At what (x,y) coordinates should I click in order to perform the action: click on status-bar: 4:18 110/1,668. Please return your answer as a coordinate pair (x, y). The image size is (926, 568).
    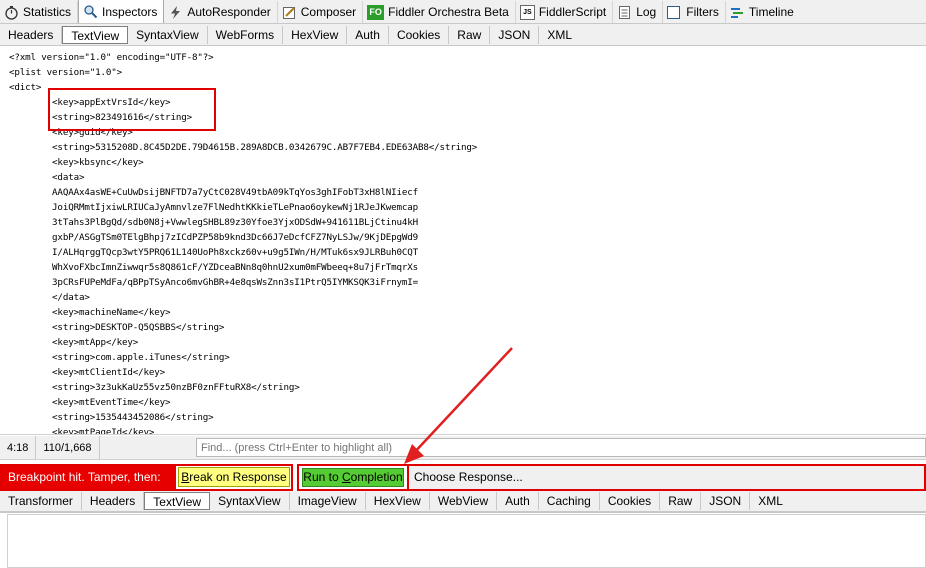
    Looking at the image, I should click on (463, 447).